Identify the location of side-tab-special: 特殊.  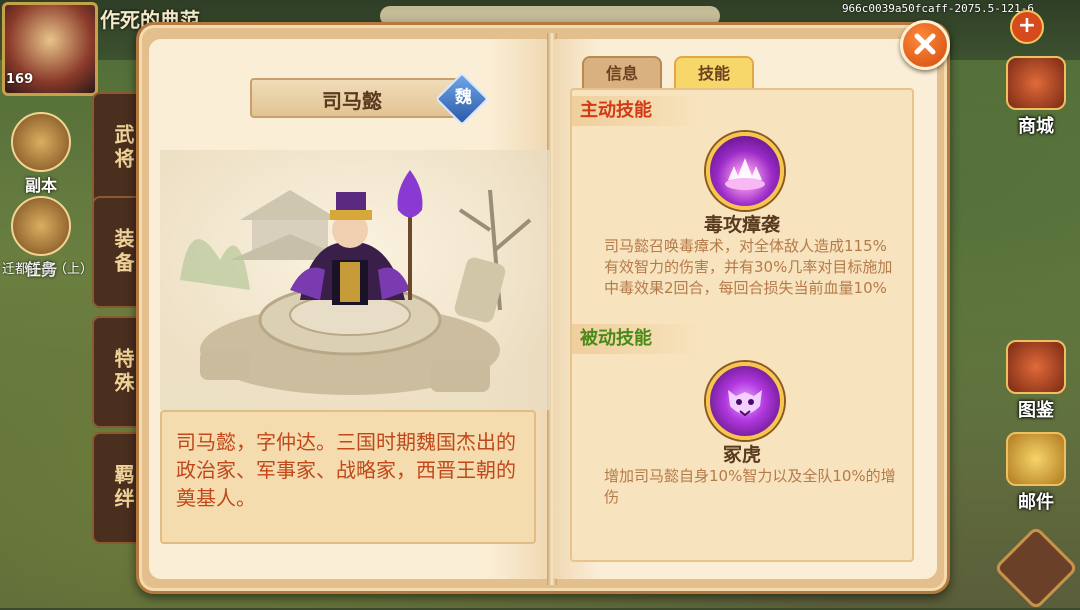
(115, 372).